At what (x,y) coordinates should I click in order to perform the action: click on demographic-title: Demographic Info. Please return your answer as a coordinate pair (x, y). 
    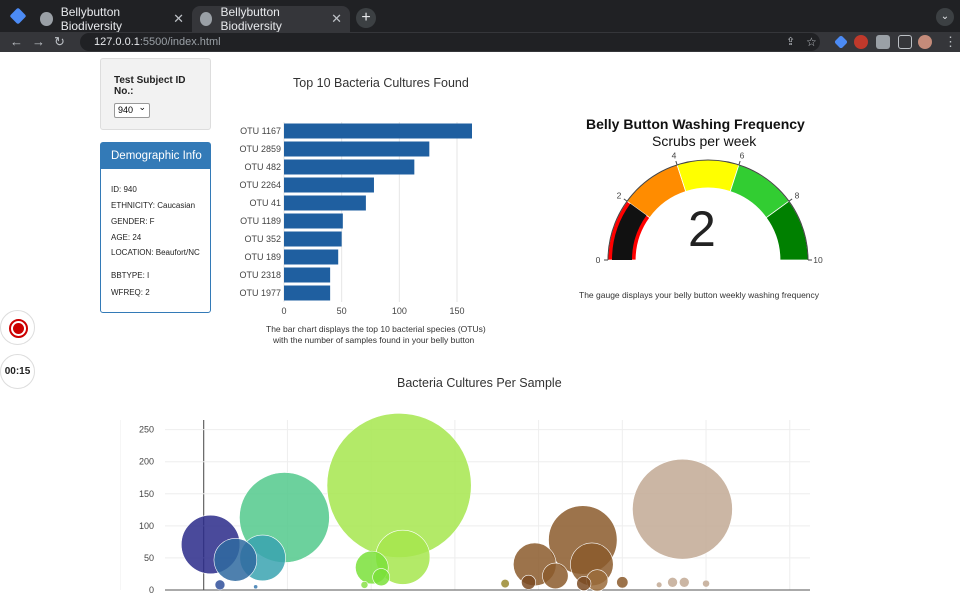
    Looking at the image, I should click on (155, 156).